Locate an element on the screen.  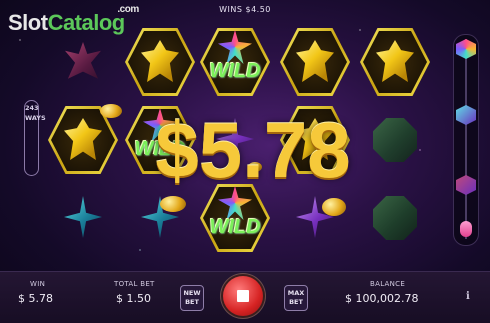
balance-value: $ 100,002.78 is located at coordinates (382, 298).